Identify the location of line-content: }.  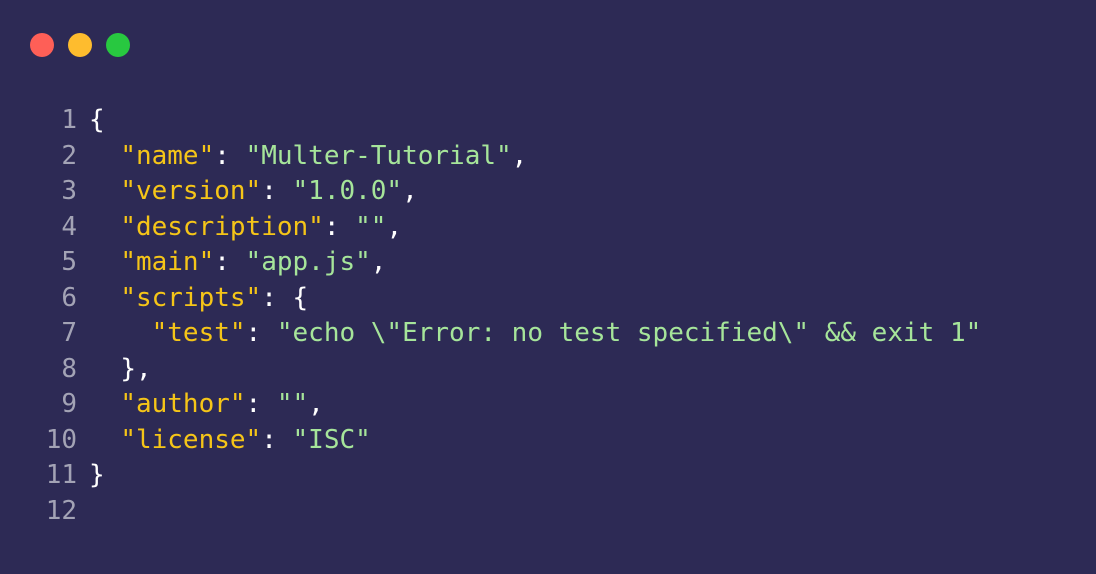
(97, 476).